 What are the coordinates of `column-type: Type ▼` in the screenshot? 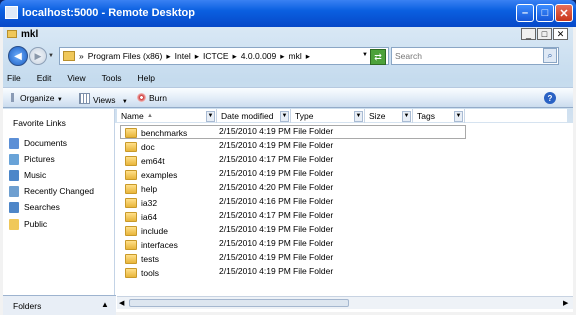 It's located at (328, 116).